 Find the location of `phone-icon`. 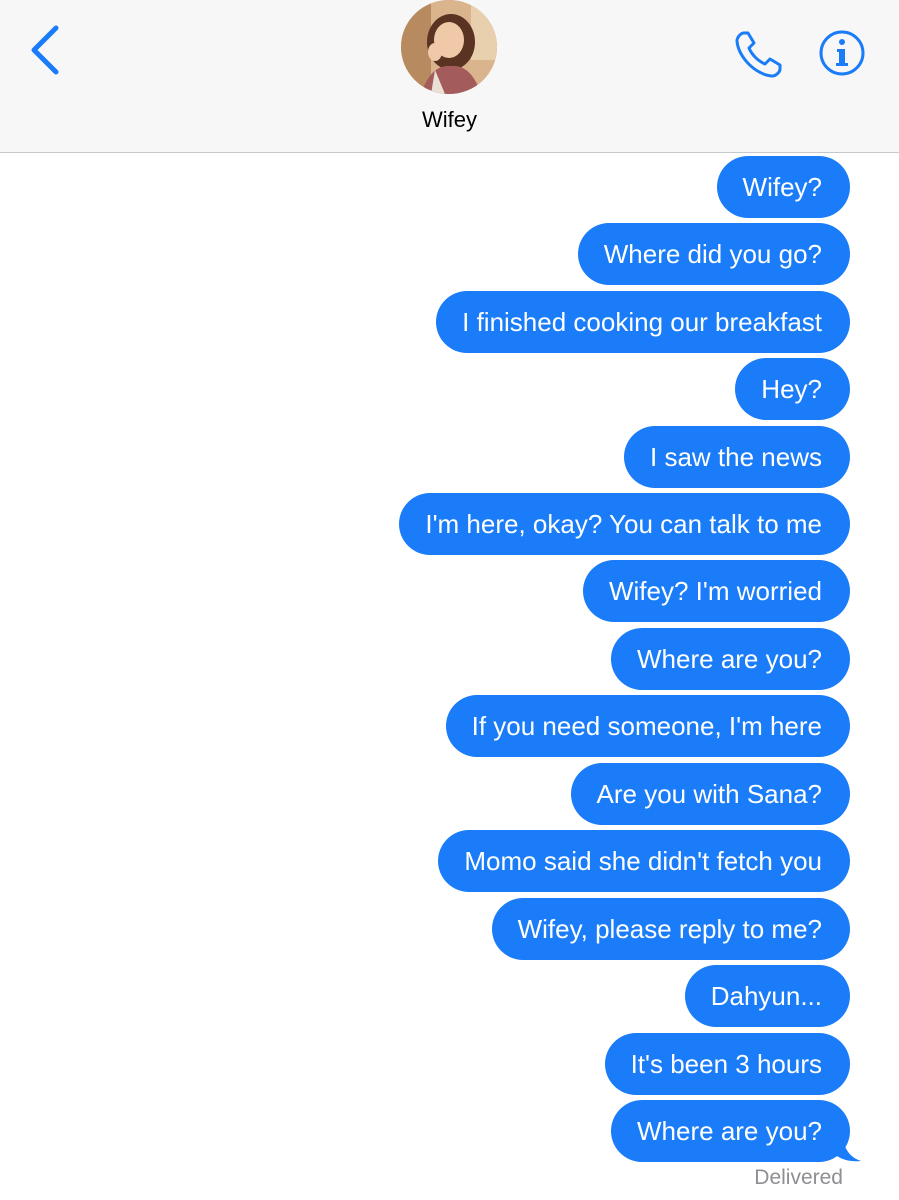

phone-icon is located at coordinates (758, 54).